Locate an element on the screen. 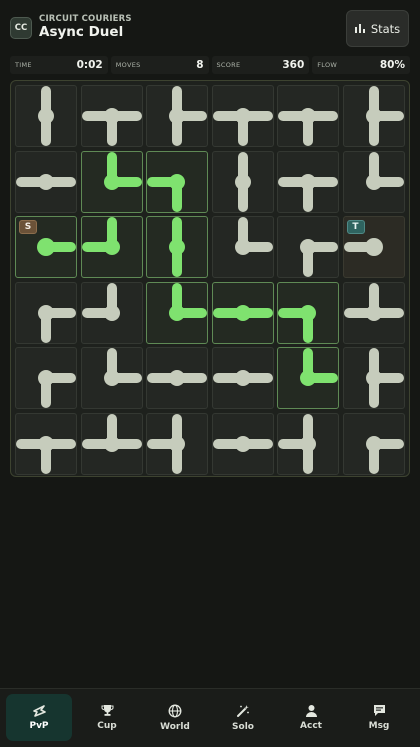  status-bar: TIME 0:02 MOVES 8 SCORE 360 FLOW 80% is located at coordinates (210, 65).